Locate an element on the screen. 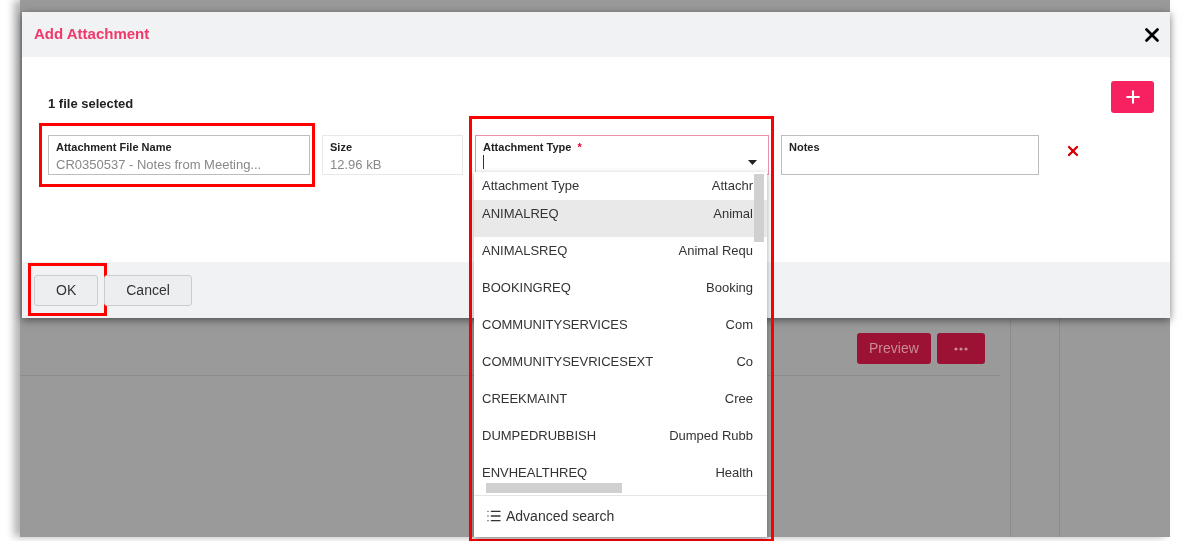 Image resolution: width=1190 pixels, height=541 pixels. dropdown-option: COMMUNITYSERVICES Com is located at coordinates (620, 329).